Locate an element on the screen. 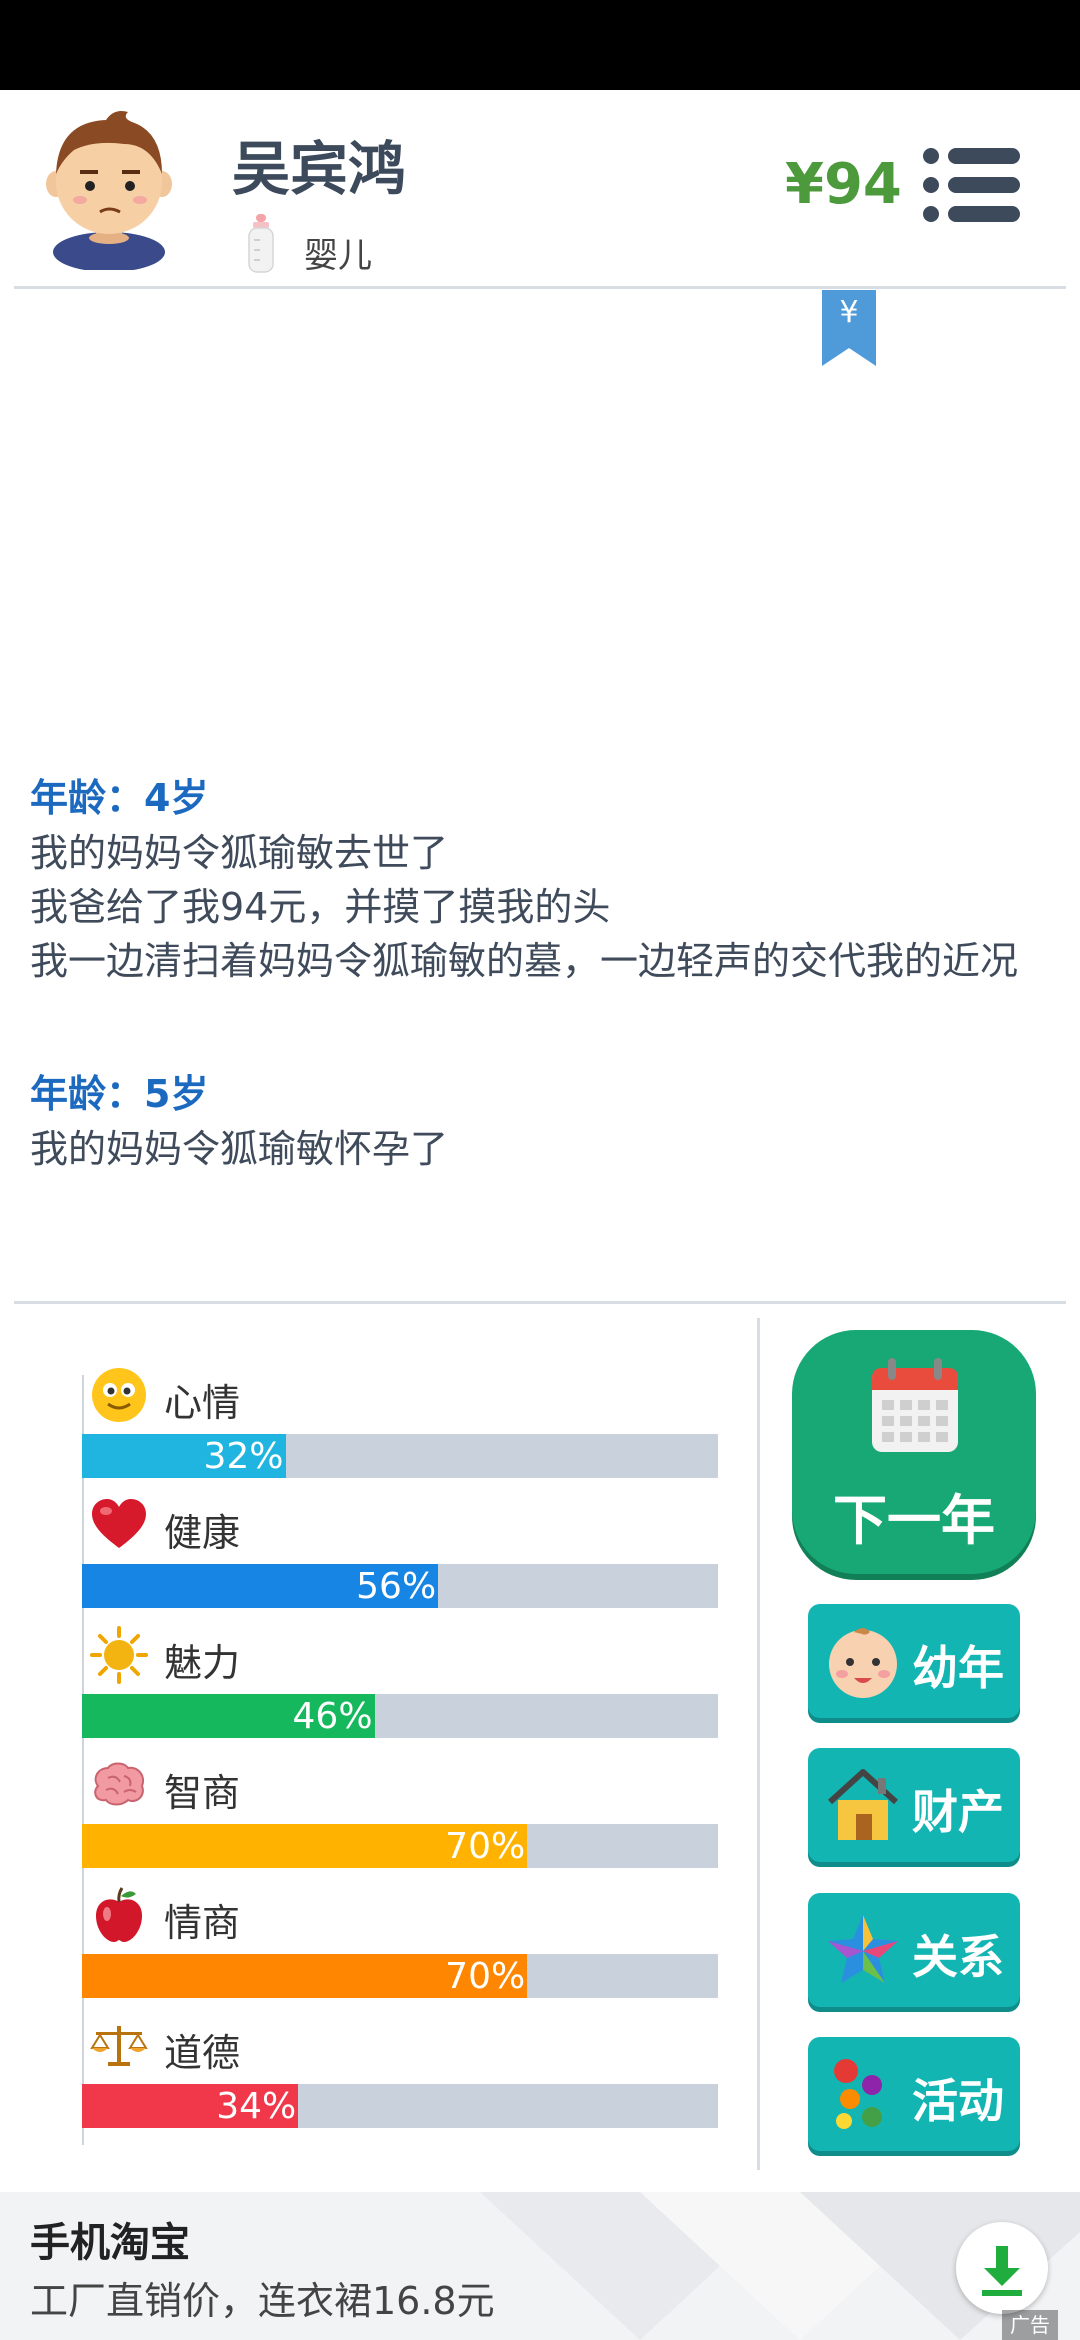 This screenshot has height=2340, width=1080. ad-banner: 手机淘宝 工厂直销价，连衣裙16.8元 广告 is located at coordinates (540, 2266).